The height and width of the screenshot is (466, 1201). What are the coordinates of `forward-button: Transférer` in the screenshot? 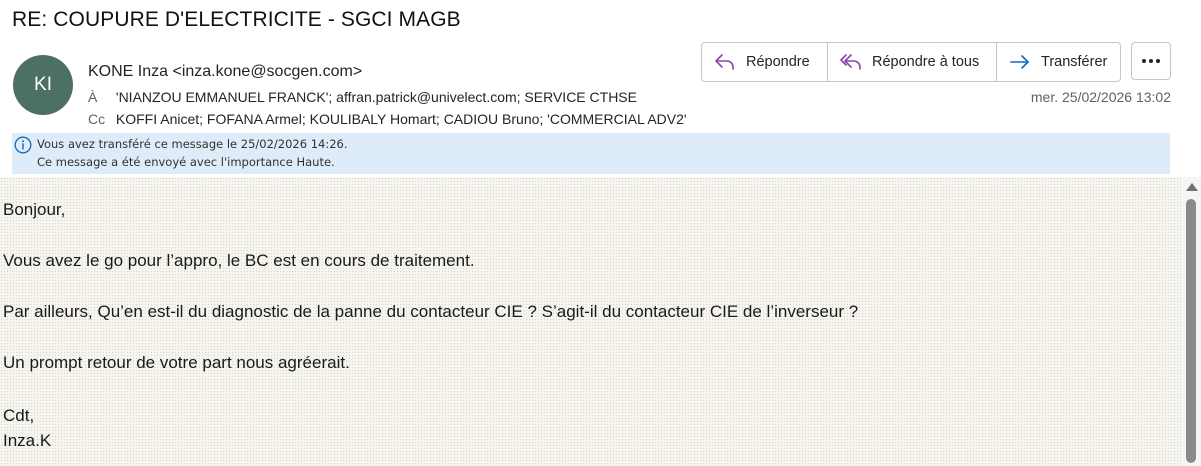 It's located at (1058, 62).